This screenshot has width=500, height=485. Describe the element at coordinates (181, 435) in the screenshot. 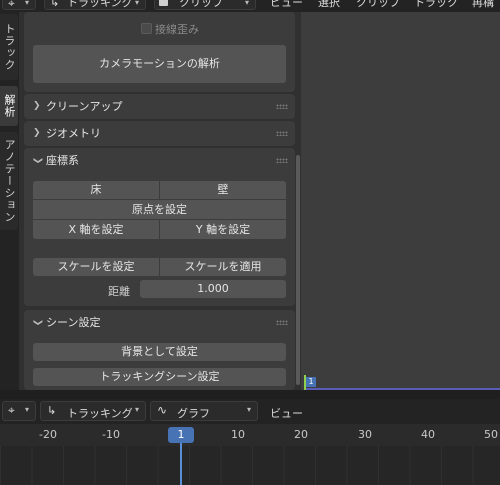

I see `current-frame-indicator: 1` at that location.